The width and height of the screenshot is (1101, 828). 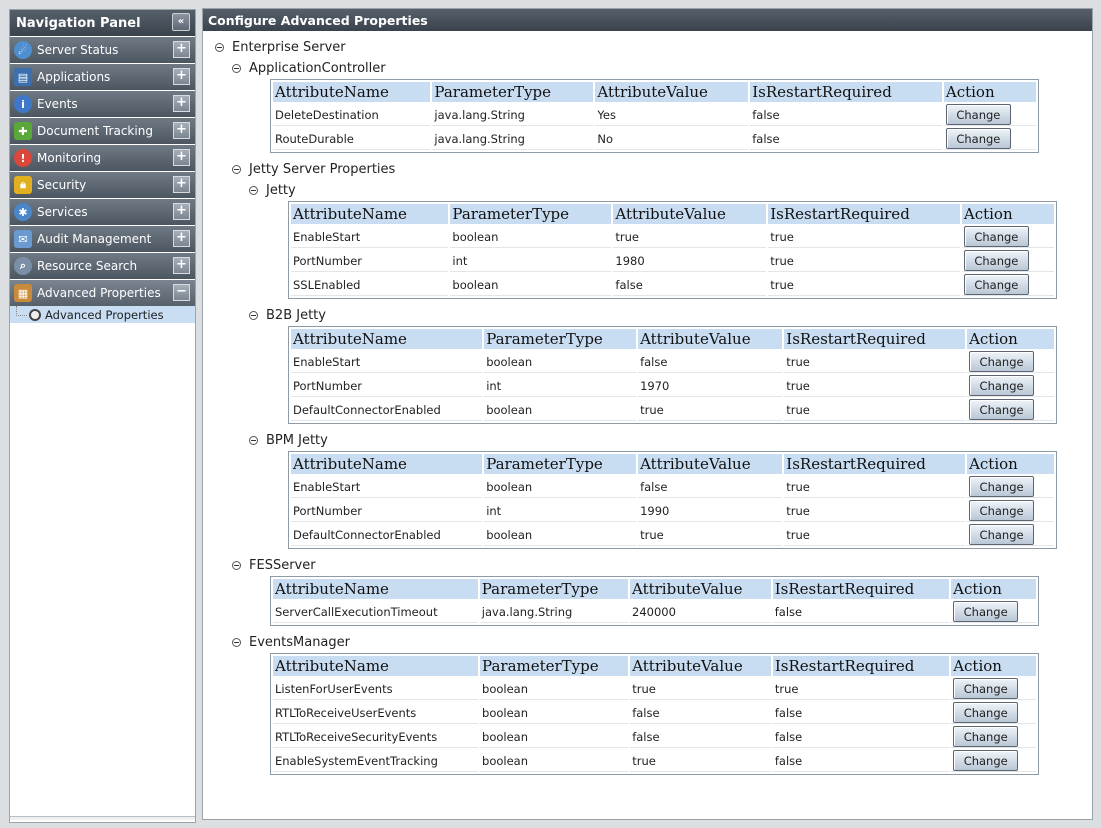 What do you see at coordinates (662, 169) in the screenshot?
I see `tree-node-jetty-server-properties: Jetty Server Properties` at bounding box center [662, 169].